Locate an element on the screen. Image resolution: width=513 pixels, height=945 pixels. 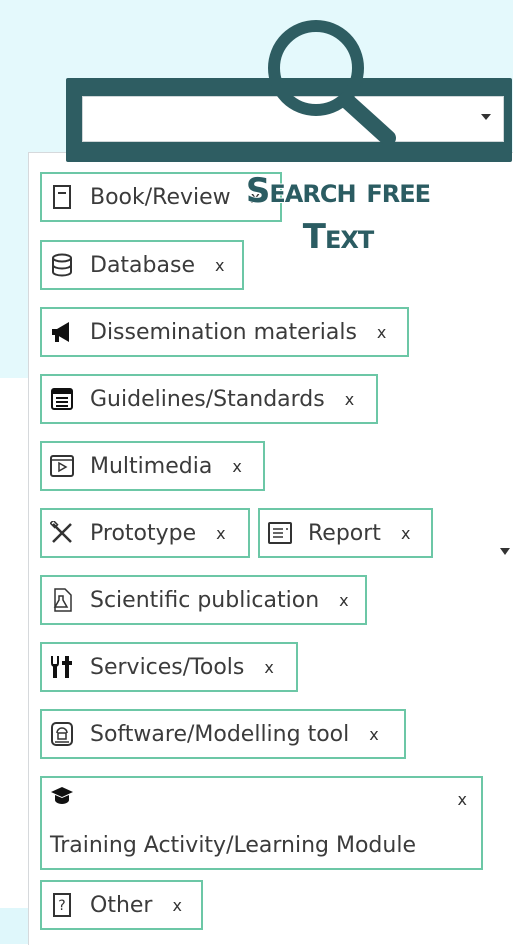
chip-software: Software/Modelling tool x is located at coordinates (223, 734).